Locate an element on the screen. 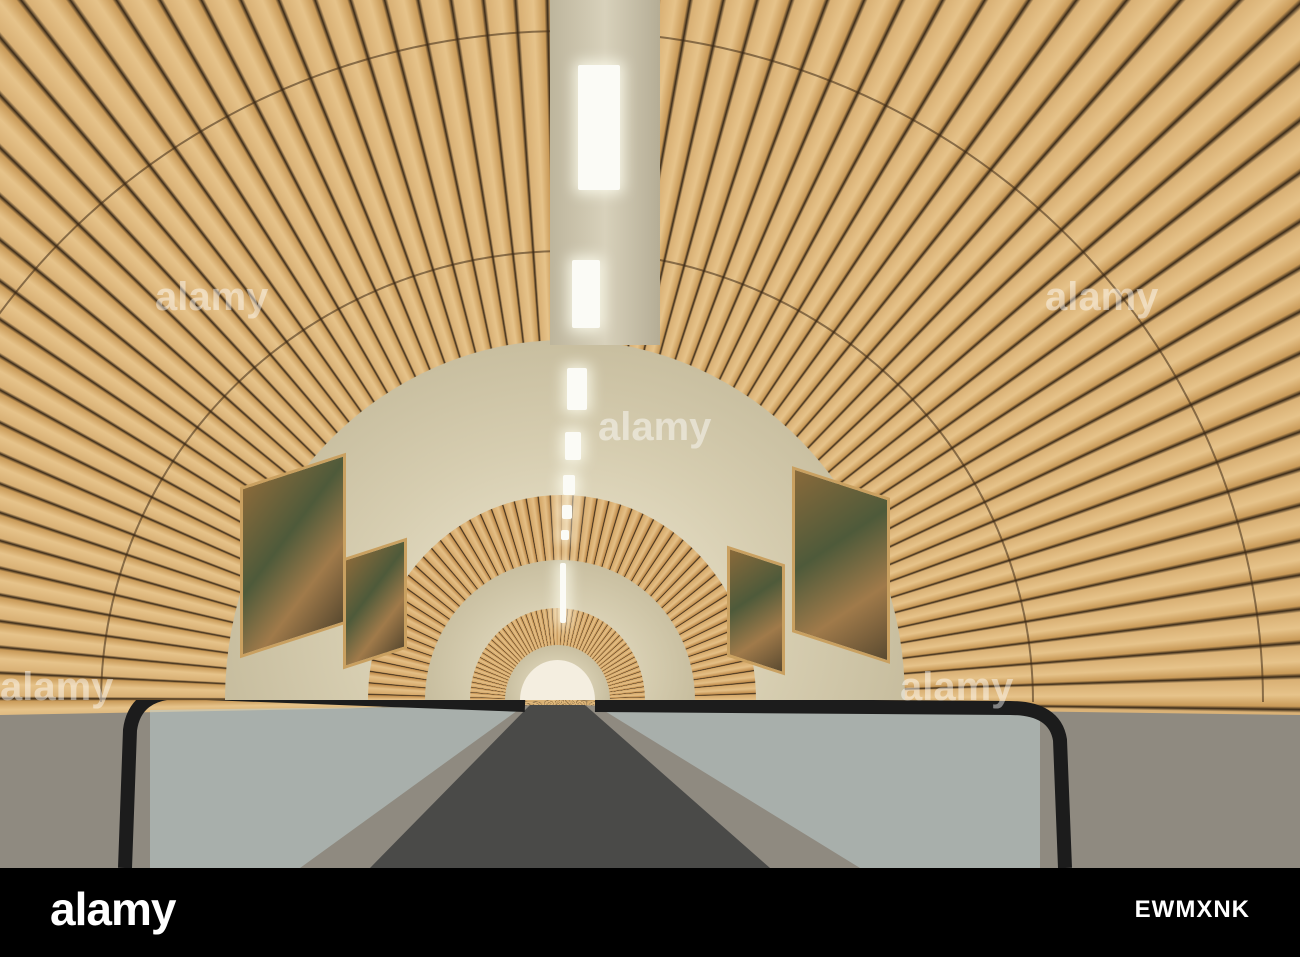 The width and height of the screenshot is (1300, 957). footer-bar: alamy EWMXNK is located at coordinates (650, 912).